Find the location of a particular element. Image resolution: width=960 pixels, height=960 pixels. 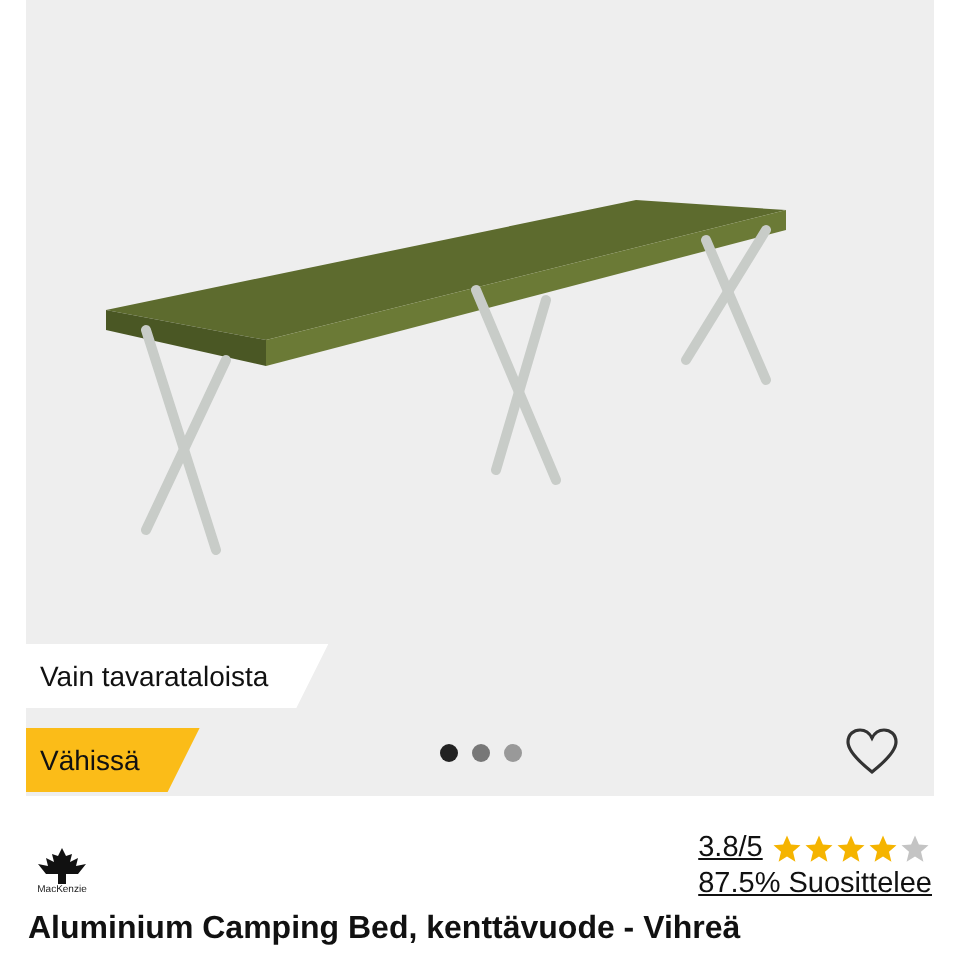

low-stock-badge: Vähissä is located at coordinates (113, 760).